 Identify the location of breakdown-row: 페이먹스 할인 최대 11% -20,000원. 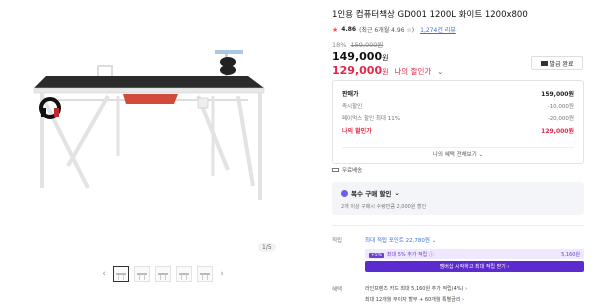
(458, 118).